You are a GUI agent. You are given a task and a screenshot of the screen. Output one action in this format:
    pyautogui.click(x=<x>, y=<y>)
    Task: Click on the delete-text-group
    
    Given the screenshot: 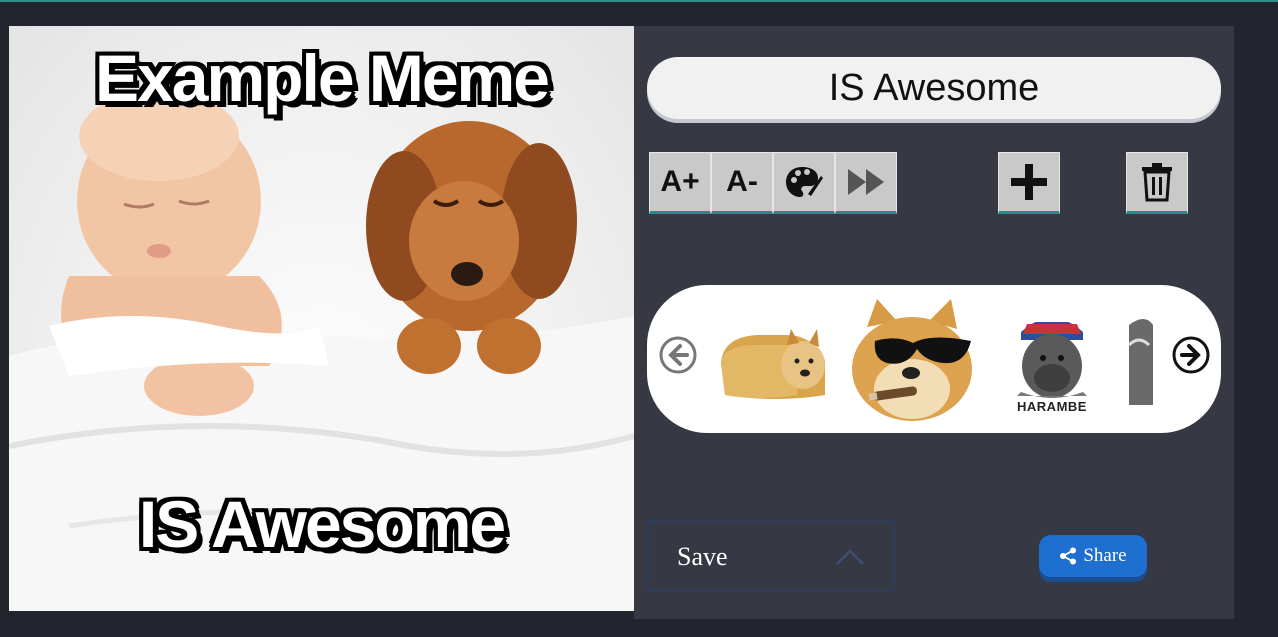 What is the action you would take?
    pyautogui.click(x=1157, y=183)
    